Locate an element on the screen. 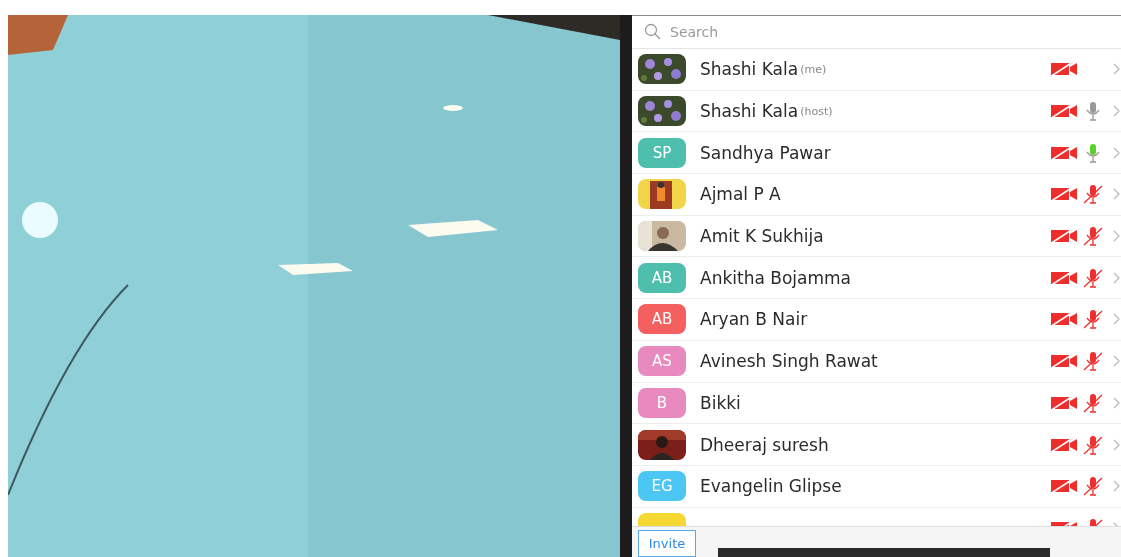 The image size is (1121, 557). participant-row: EG Evangelin Glipse is located at coordinates (876, 486).